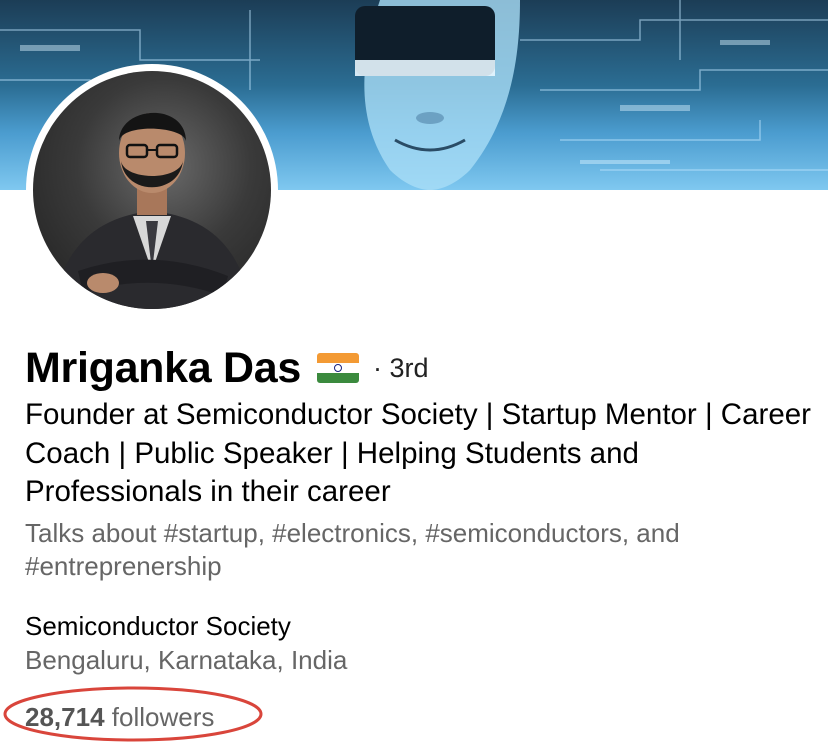 The width and height of the screenshot is (828, 746). What do you see at coordinates (163, 367) in the screenshot?
I see `profile-name: Mriganka Das` at bounding box center [163, 367].